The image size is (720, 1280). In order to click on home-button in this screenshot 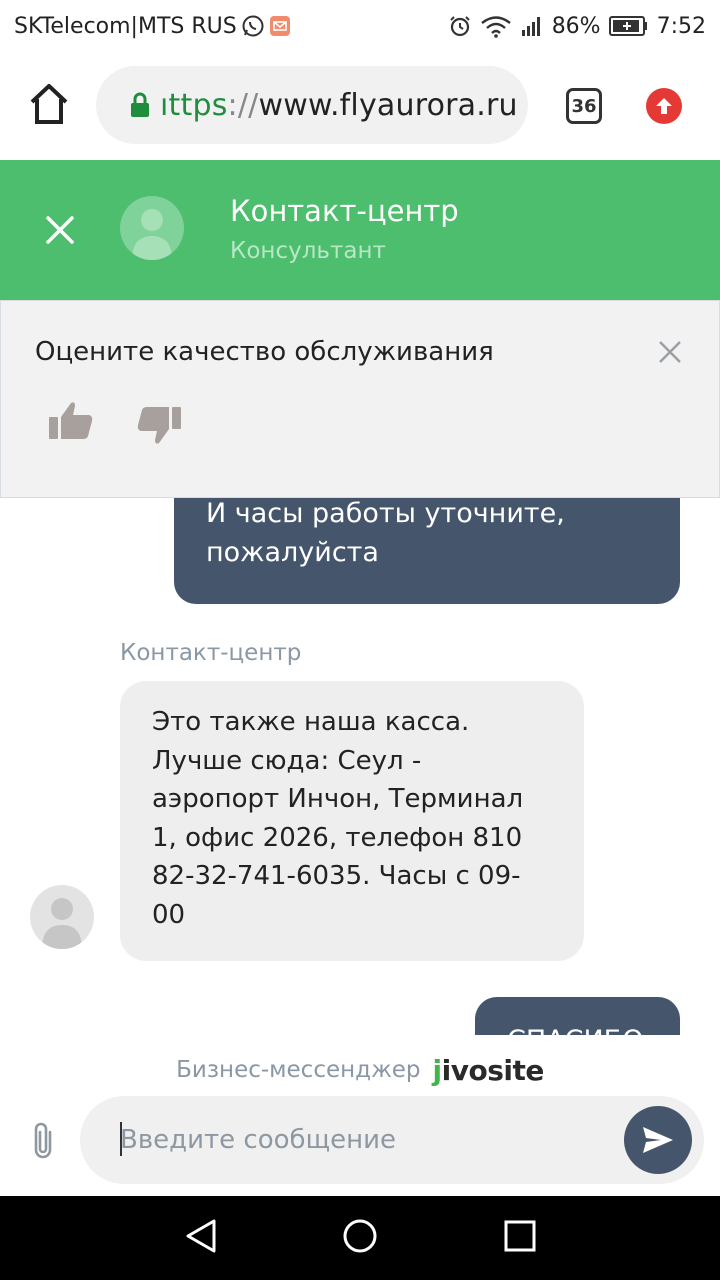, I will do `click(49, 104)`.